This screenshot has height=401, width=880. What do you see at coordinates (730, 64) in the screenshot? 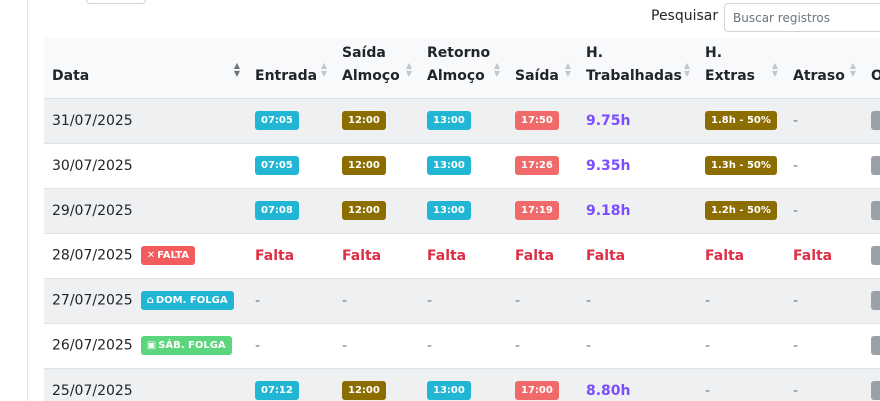
I see `col-header-label: H. Extras` at bounding box center [730, 64].